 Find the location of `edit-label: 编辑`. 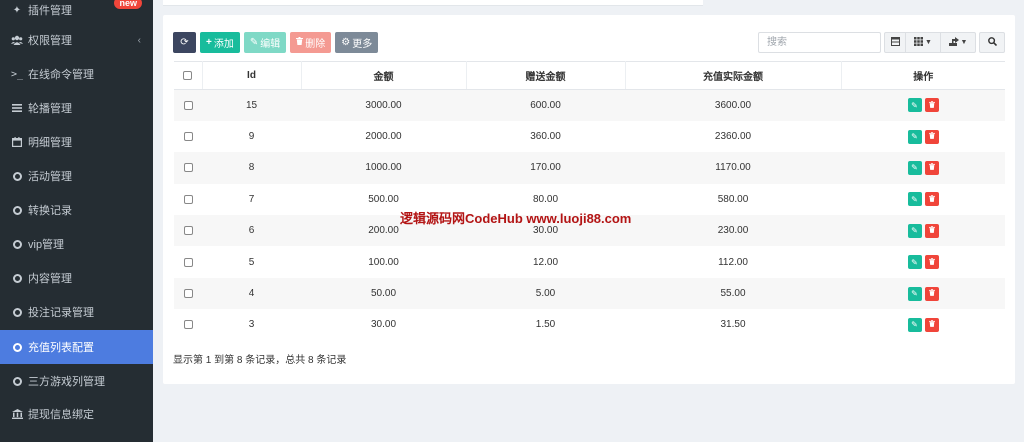

edit-label: 编辑 is located at coordinates (270, 44).